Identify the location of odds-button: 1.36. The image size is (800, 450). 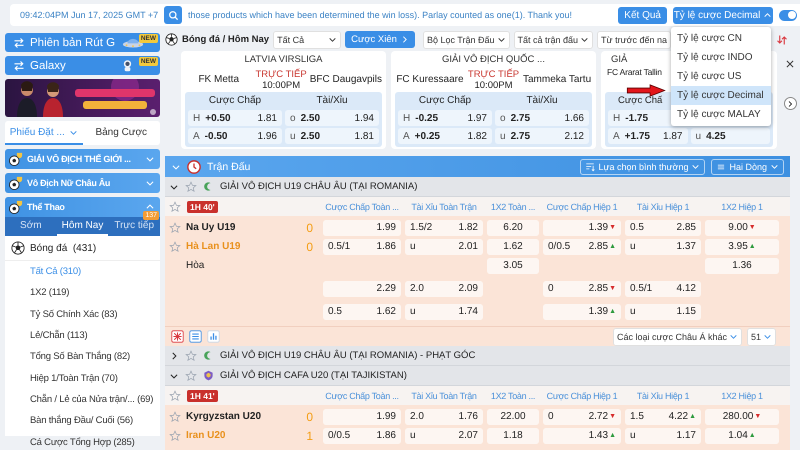
(742, 266).